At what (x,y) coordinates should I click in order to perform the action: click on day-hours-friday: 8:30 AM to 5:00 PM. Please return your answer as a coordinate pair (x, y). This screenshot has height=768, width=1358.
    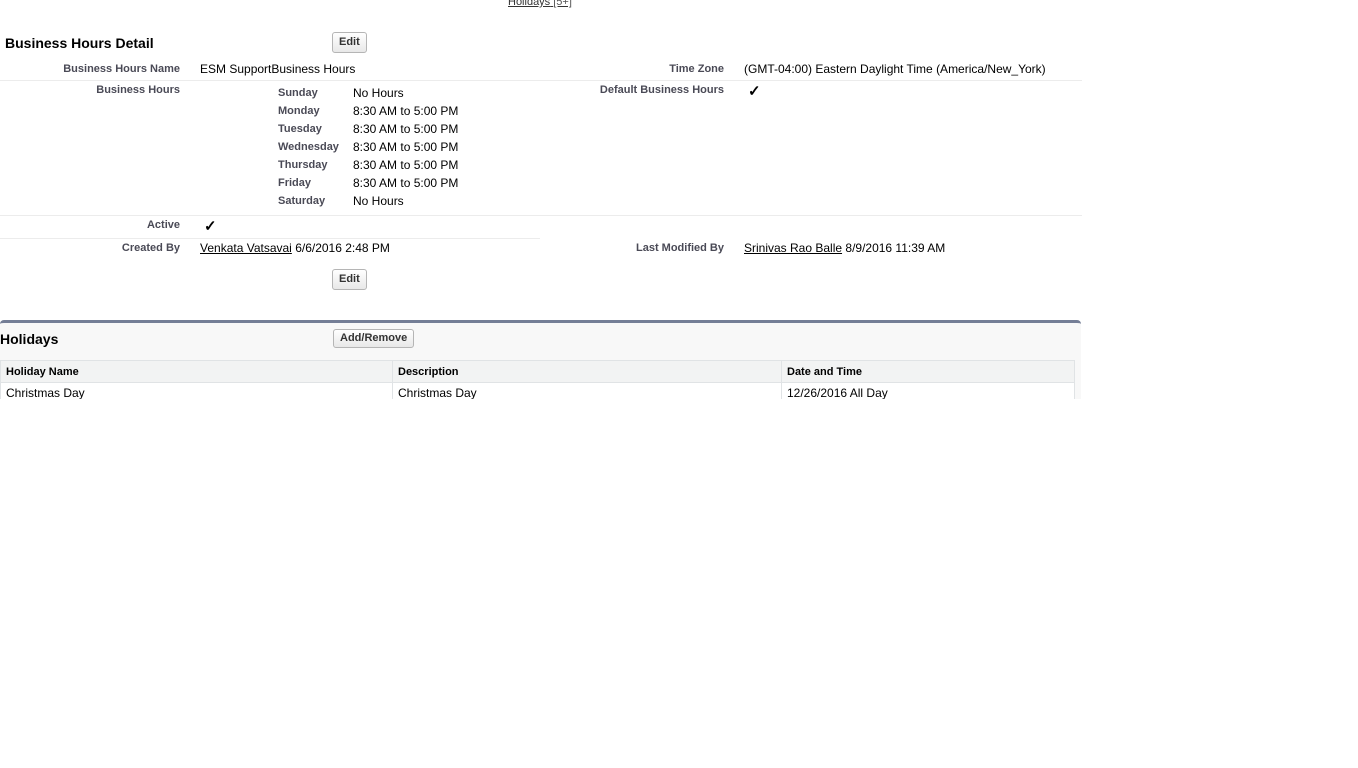
    Looking at the image, I should click on (406, 183).